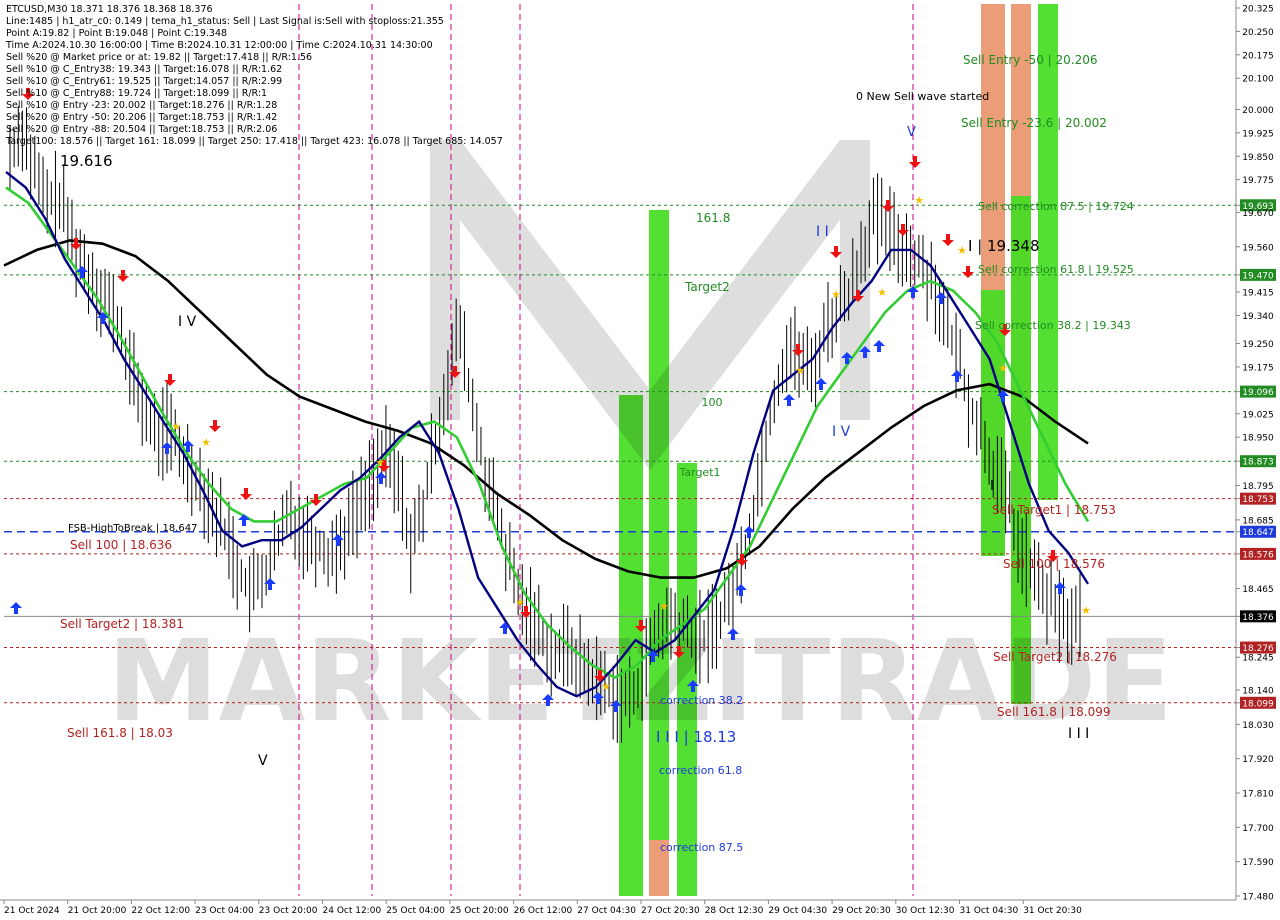 This screenshot has width=1280, height=920. I want to click on x-label-8: 26 Oct 12:00, so click(543, 911).